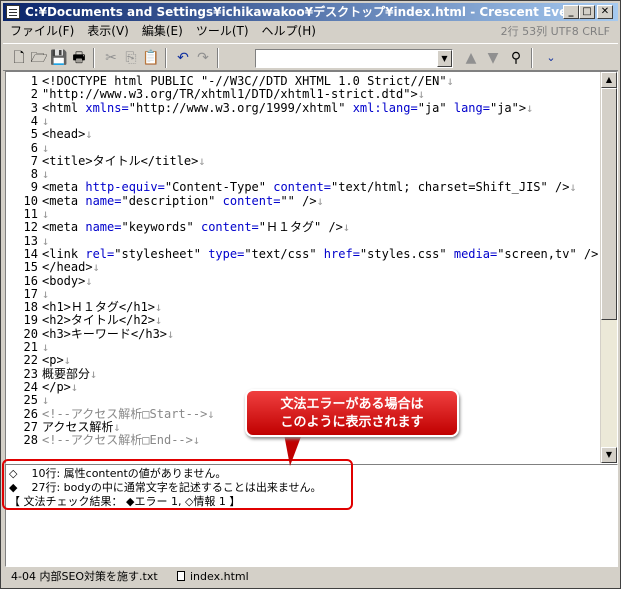 The image size is (621, 589). I want to click on paste-icon: 📋, so click(151, 58).